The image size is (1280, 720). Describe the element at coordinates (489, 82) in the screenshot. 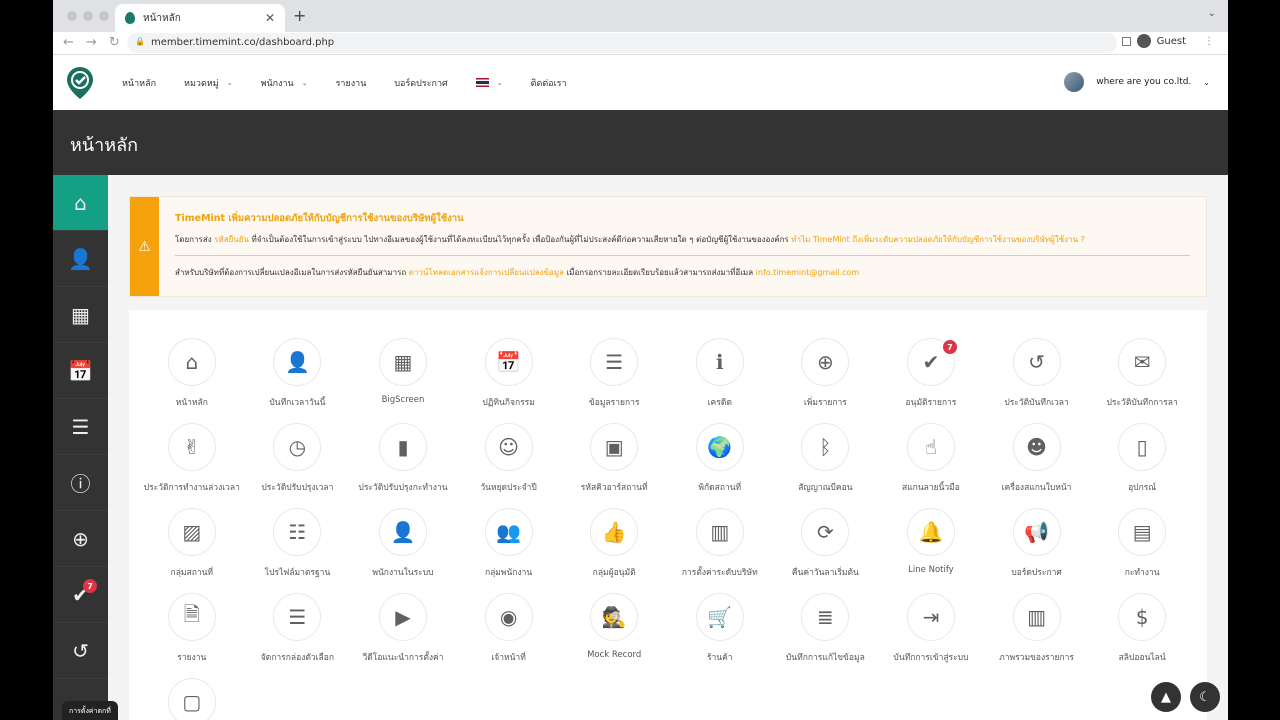

I see `nav-item: ⌄` at that location.